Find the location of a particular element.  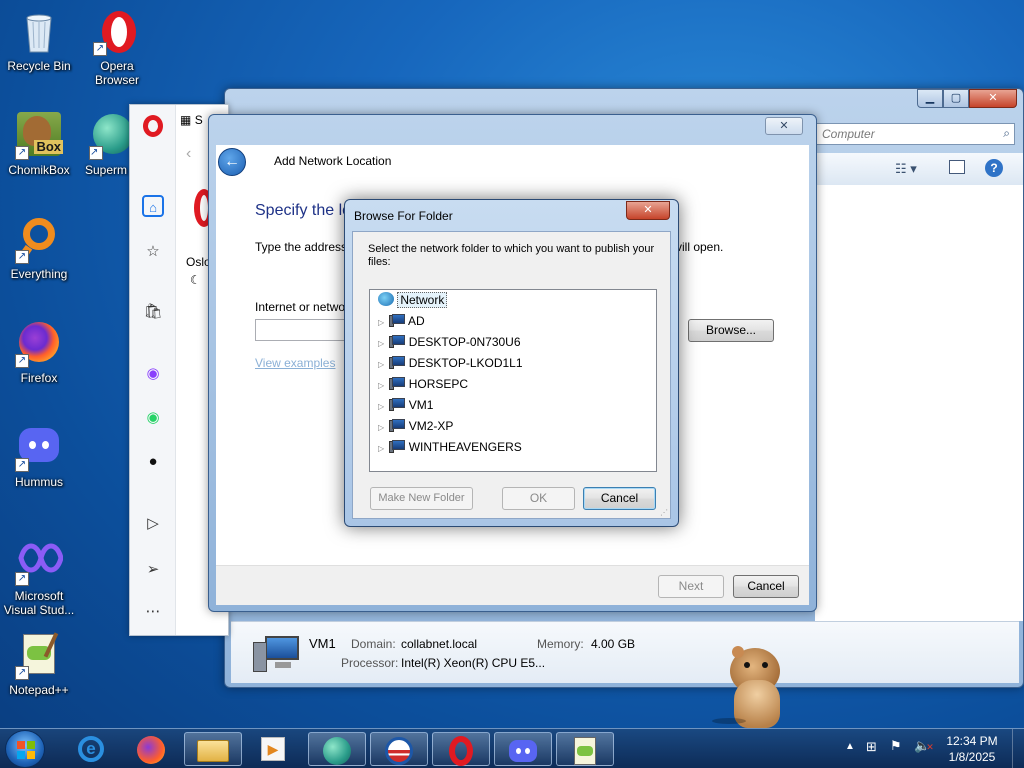

desktop-icon-chomikbox: Box ↗ ChomikBox is located at coordinates (39, 144).